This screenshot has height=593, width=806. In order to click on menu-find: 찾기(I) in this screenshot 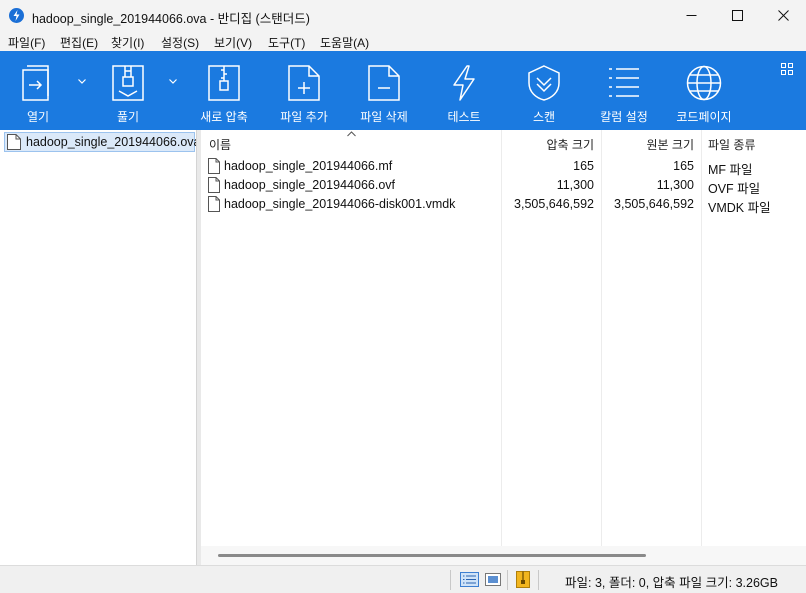, I will do `click(127, 42)`.